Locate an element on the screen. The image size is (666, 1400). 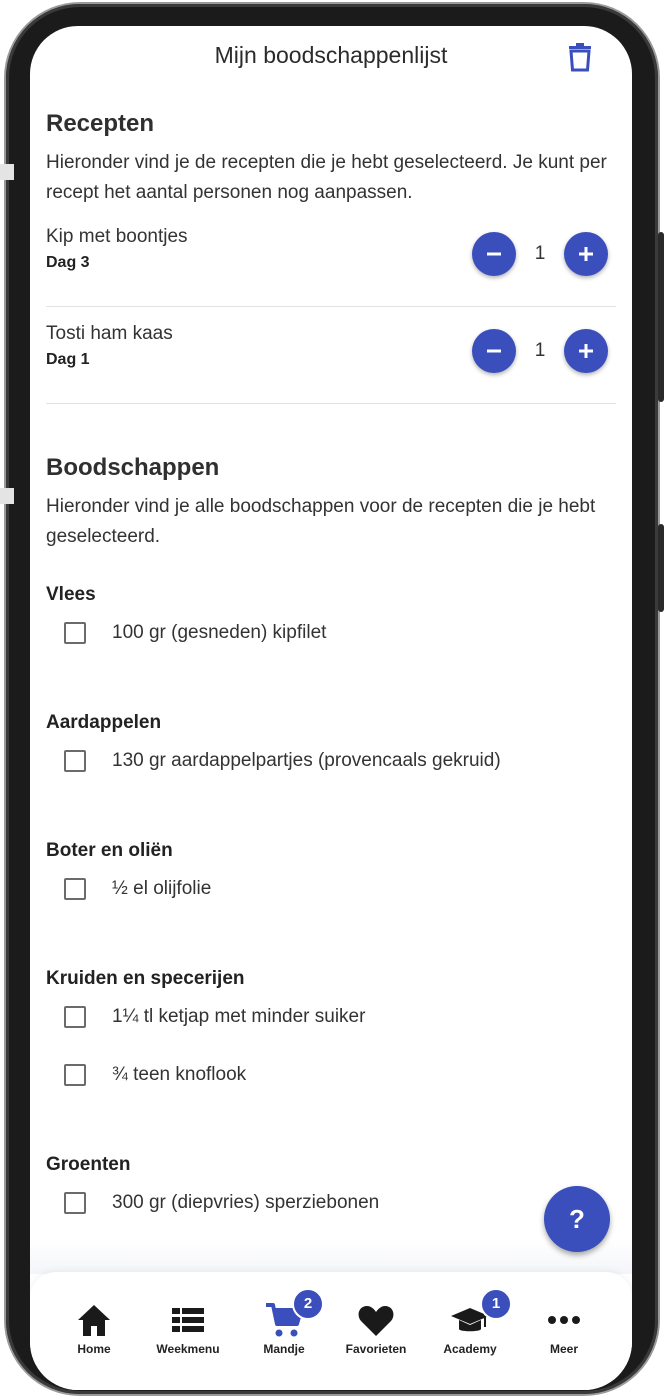
nav-label: Home is located at coordinates (94, 1349).